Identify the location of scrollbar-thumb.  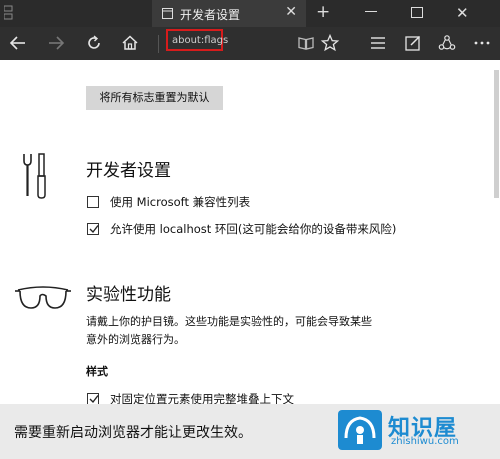
(496, 134).